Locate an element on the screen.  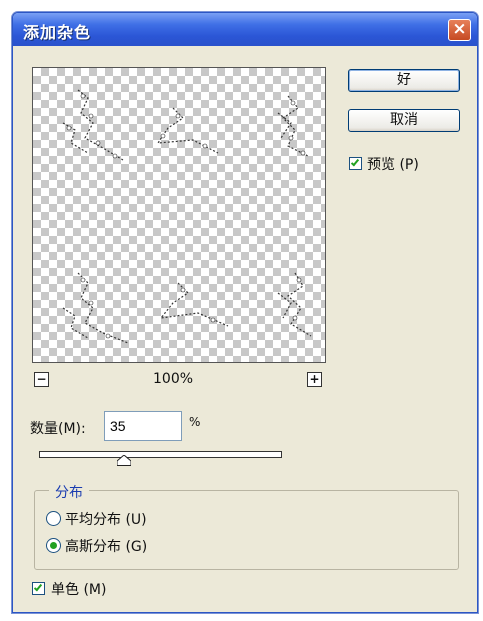
zoom-level: 100% is located at coordinates (173, 379).